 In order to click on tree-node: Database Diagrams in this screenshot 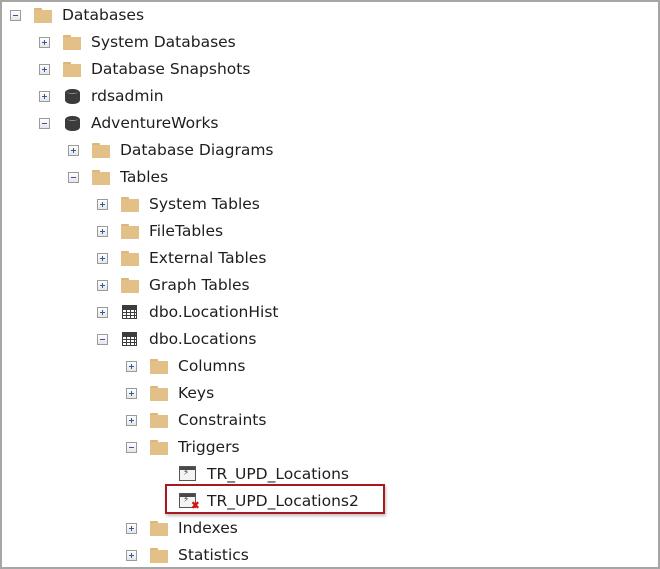, I will do `click(171, 150)`.